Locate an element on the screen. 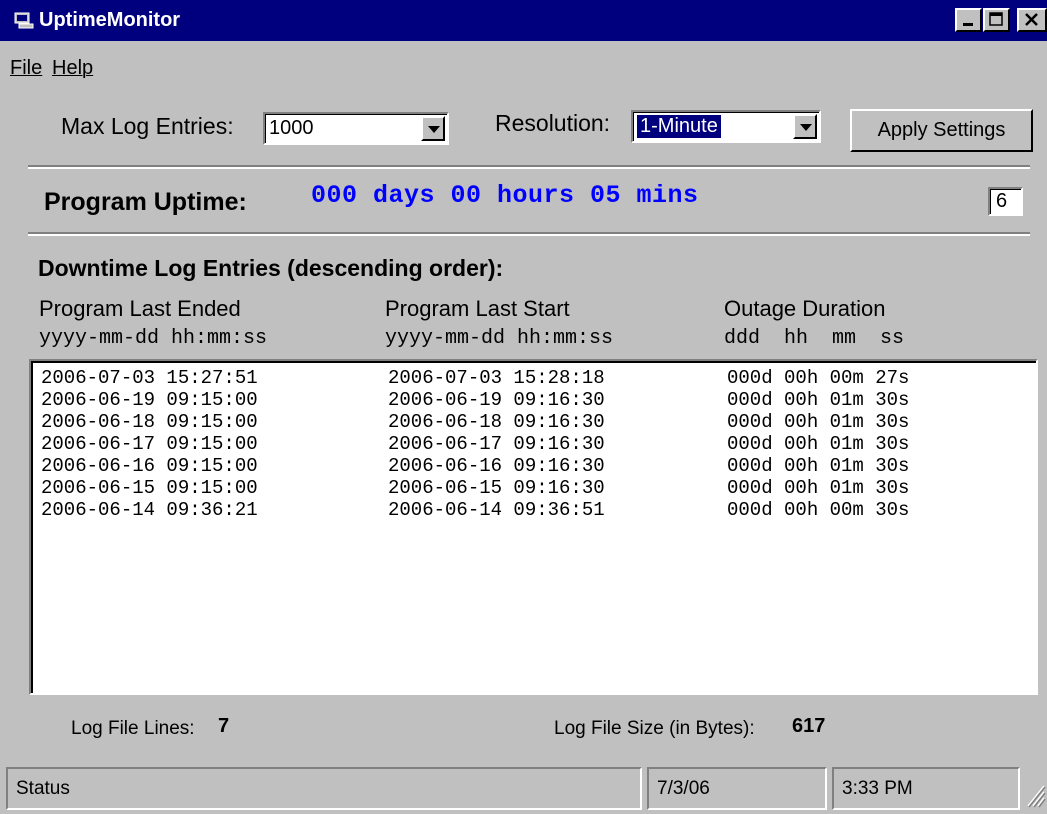  close-icon is located at coordinates (1031, 19).